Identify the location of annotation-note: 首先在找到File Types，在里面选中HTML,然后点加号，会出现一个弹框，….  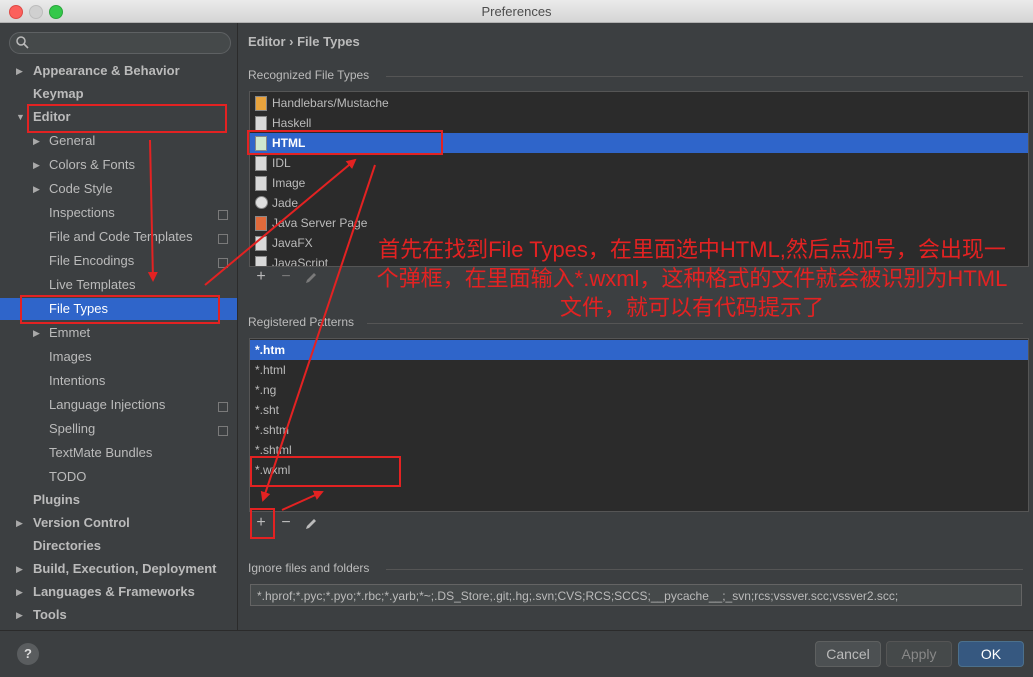
(692, 278).